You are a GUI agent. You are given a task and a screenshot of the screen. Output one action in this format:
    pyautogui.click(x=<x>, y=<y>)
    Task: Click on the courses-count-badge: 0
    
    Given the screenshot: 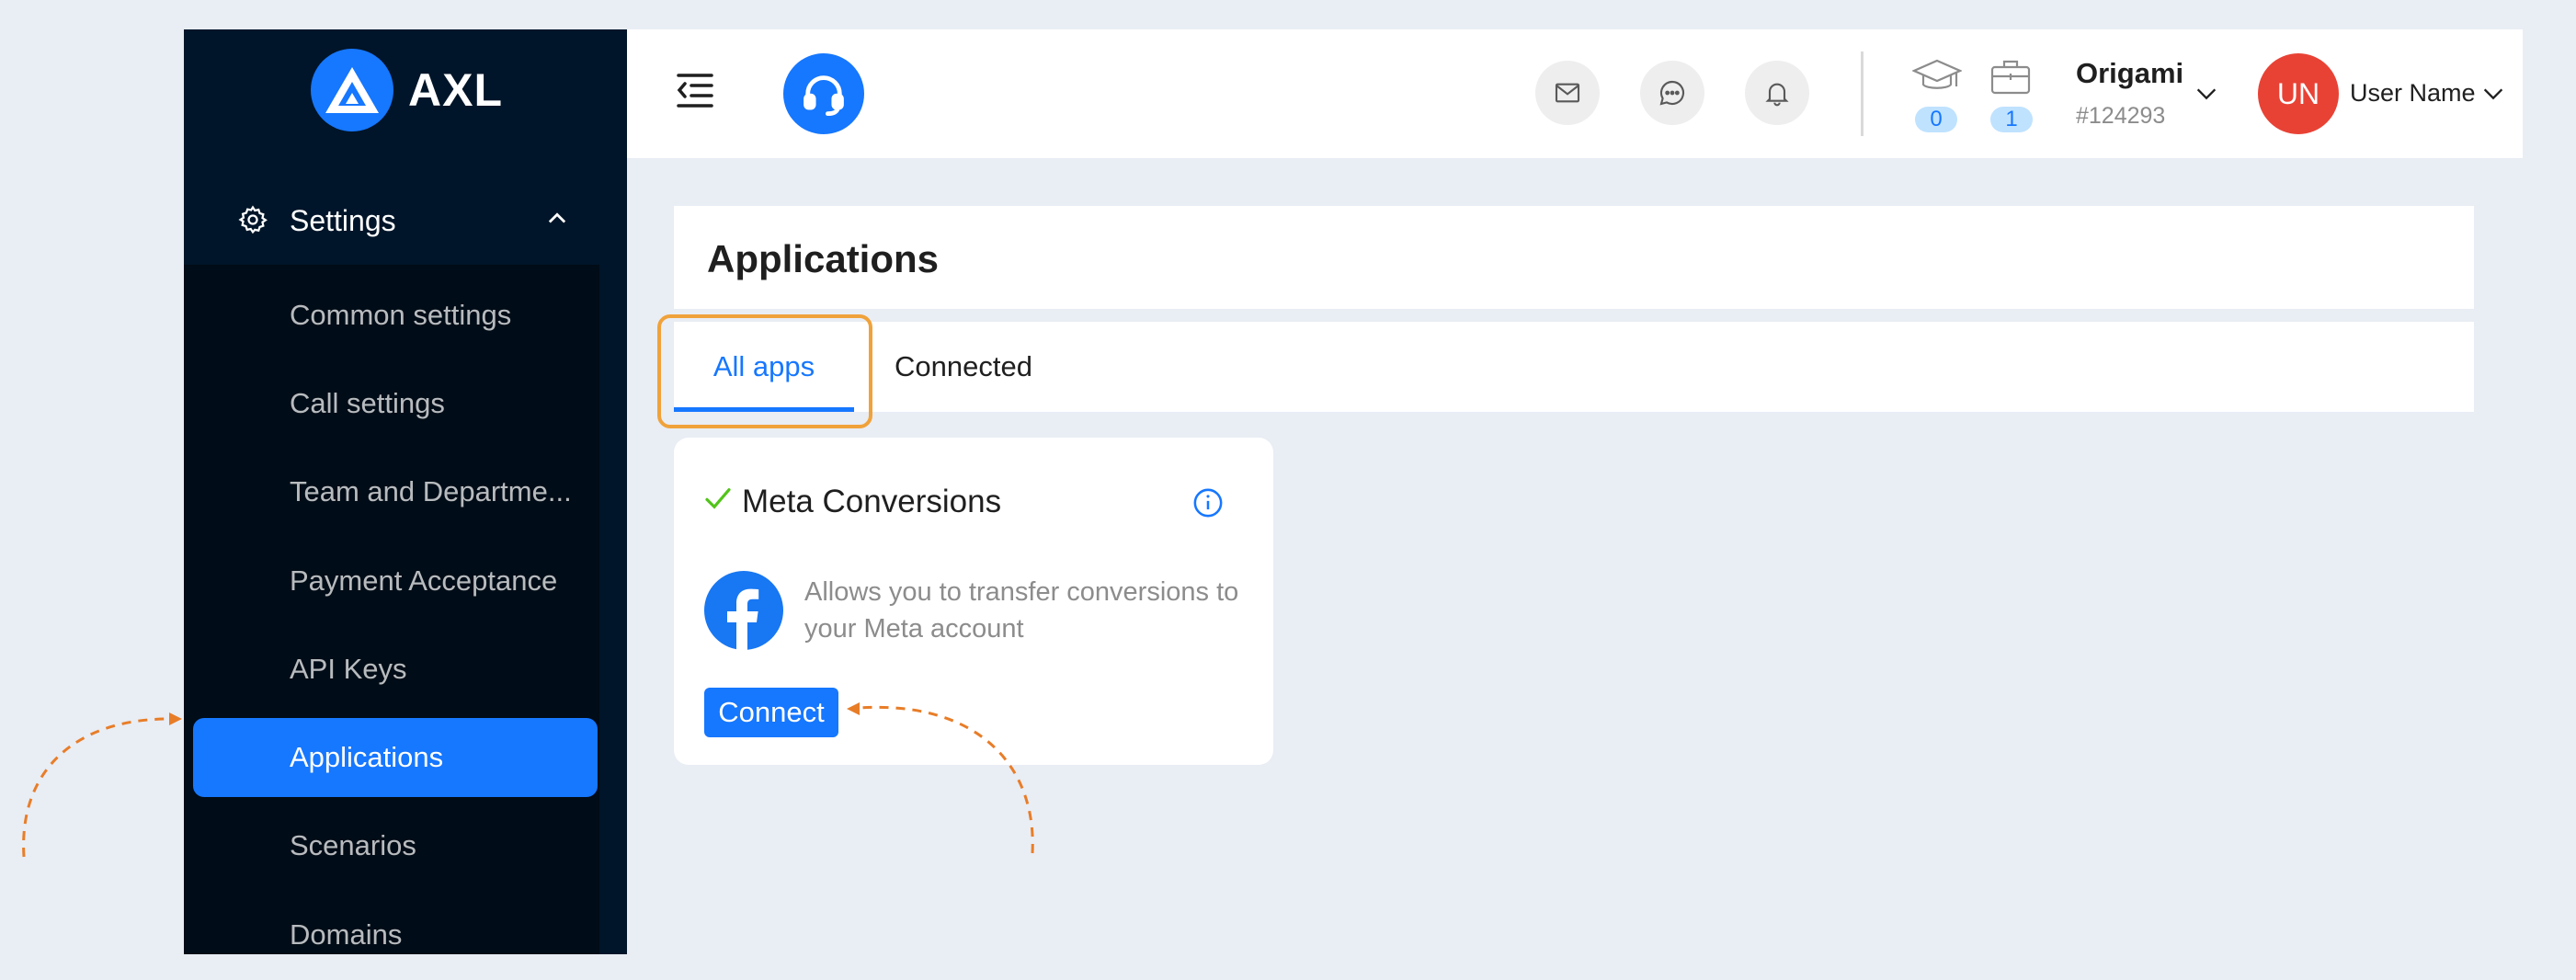 What is the action you would take?
    pyautogui.click(x=1936, y=119)
    